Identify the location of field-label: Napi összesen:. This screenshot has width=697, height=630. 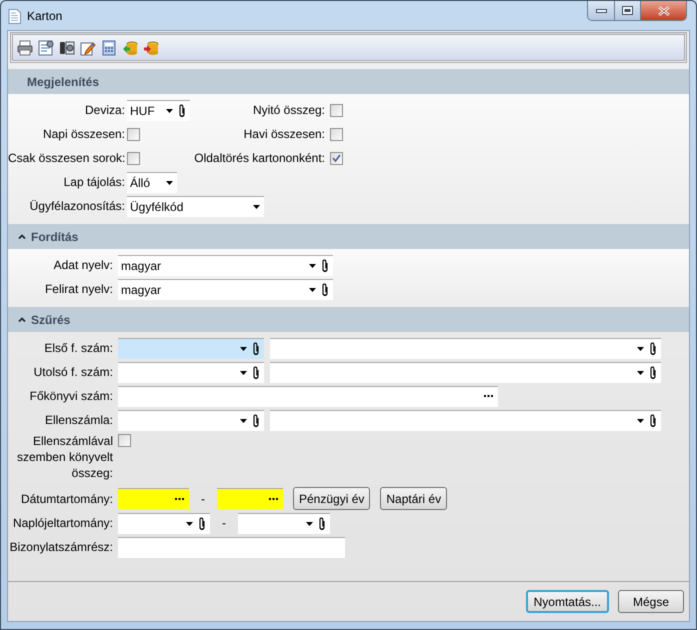
(83, 134).